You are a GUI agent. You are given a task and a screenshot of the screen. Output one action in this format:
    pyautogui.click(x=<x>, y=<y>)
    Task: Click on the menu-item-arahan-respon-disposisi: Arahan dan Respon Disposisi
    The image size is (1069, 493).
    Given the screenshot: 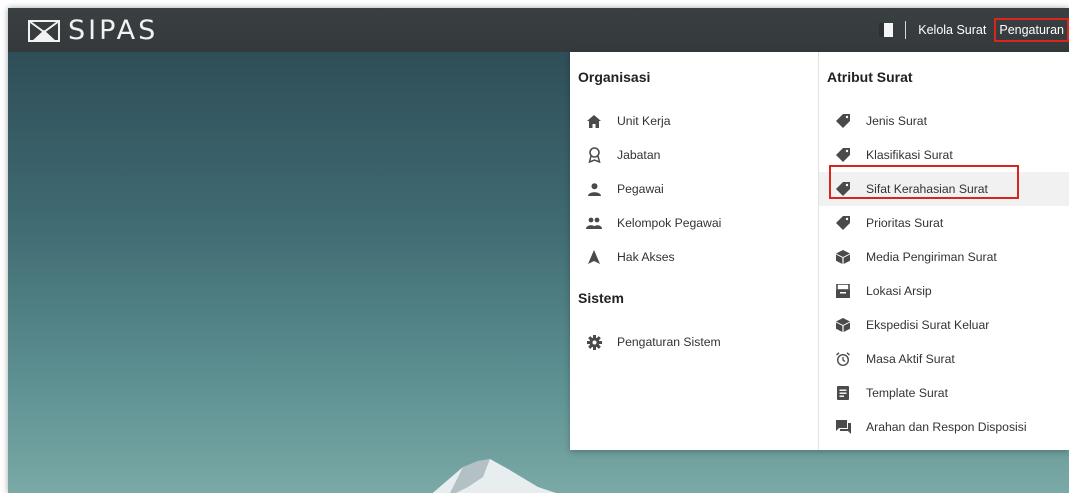 What is the action you would take?
    pyautogui.click(x=944, y=427)
    